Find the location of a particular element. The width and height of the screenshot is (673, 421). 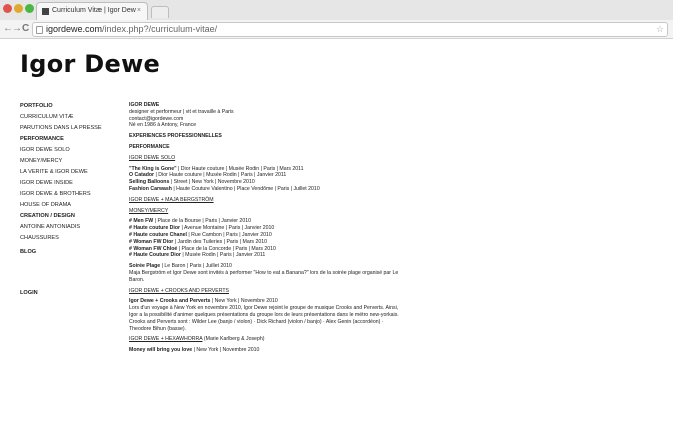

new-tab-button is located at coordinates (160, 12).